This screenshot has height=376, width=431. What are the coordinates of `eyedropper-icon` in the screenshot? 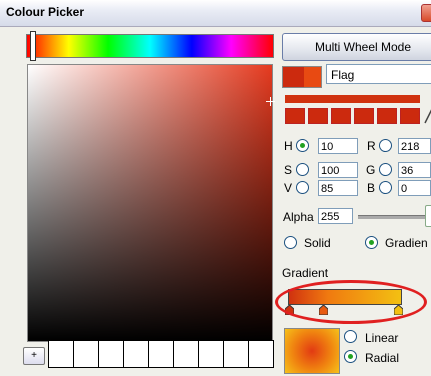 It's located at (427, 115).